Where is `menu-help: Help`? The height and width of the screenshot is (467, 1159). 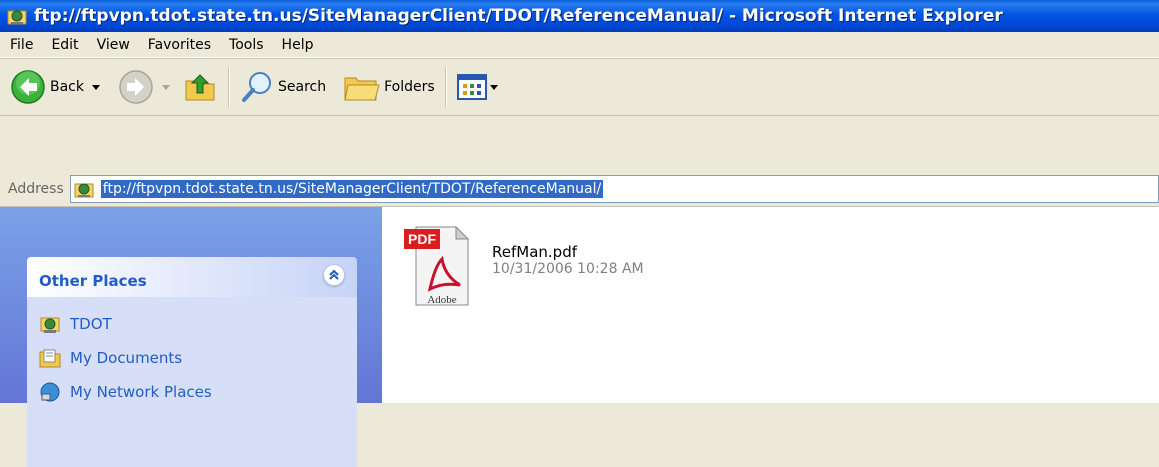
menu-help: Help is located at coordinates (298, 45).